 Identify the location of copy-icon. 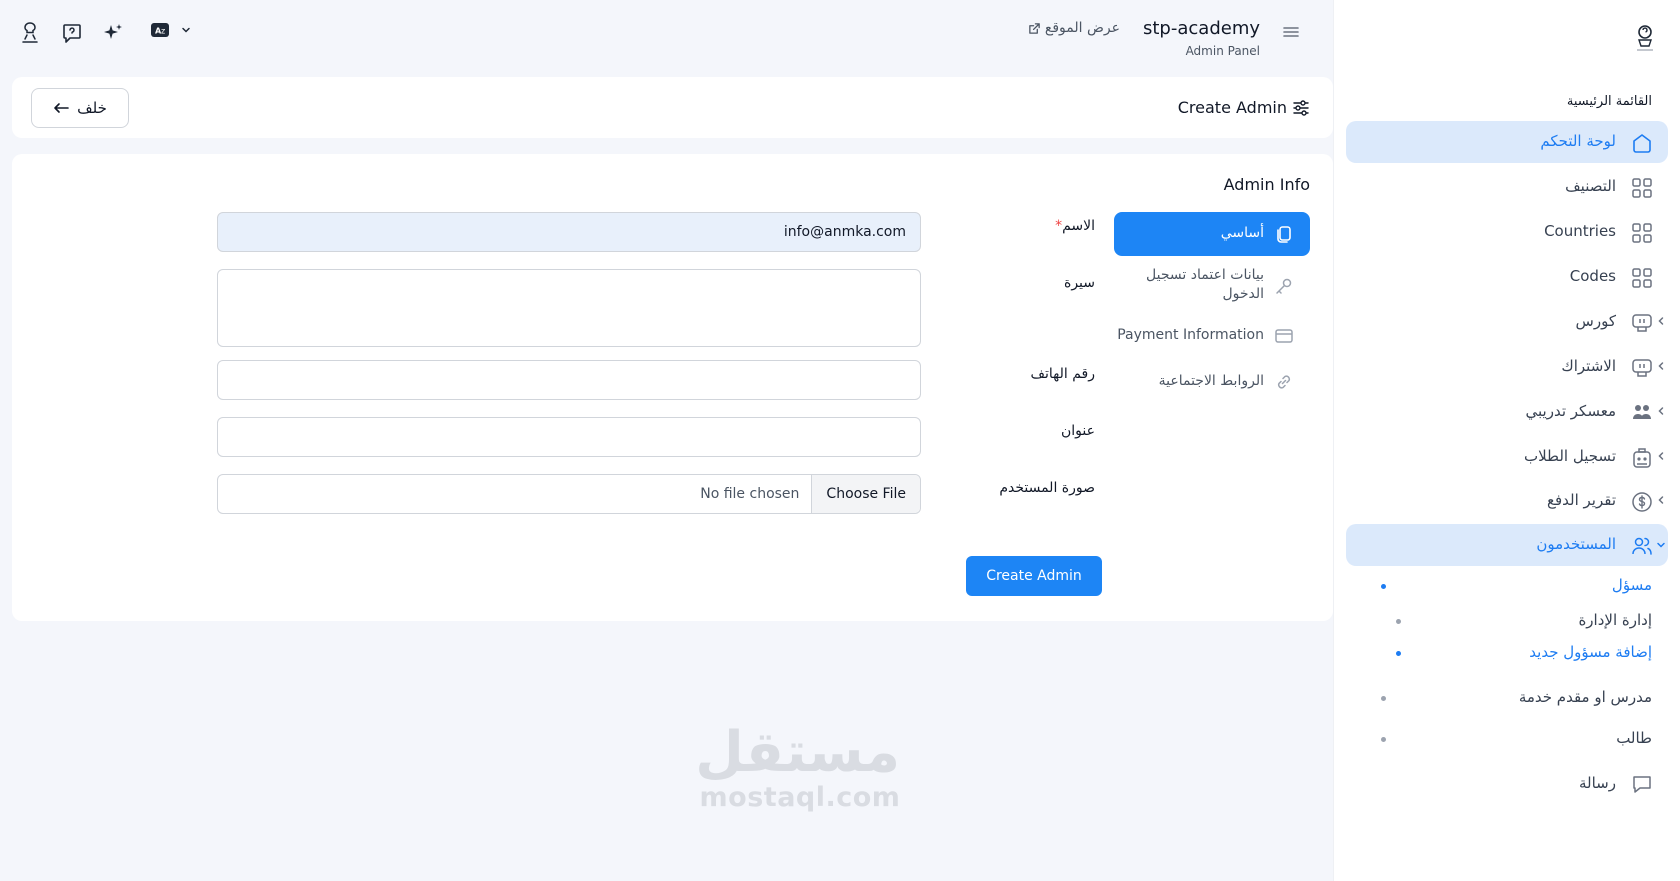
(1284, 234).